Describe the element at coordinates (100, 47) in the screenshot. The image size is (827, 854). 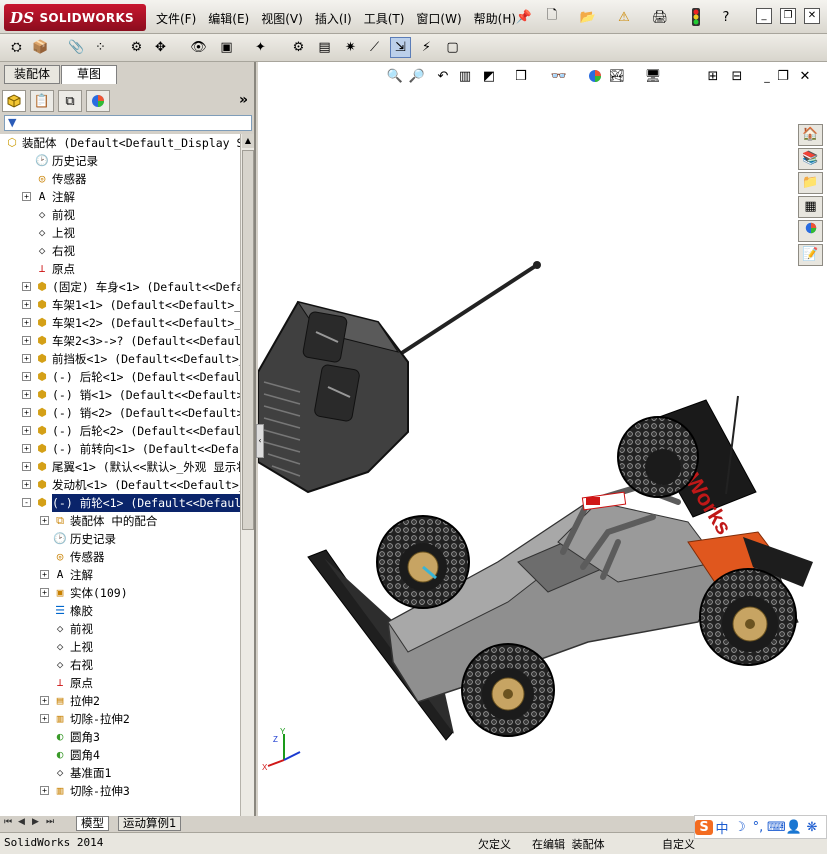
I see `linear-pattern-icon: ⁘` at that location.